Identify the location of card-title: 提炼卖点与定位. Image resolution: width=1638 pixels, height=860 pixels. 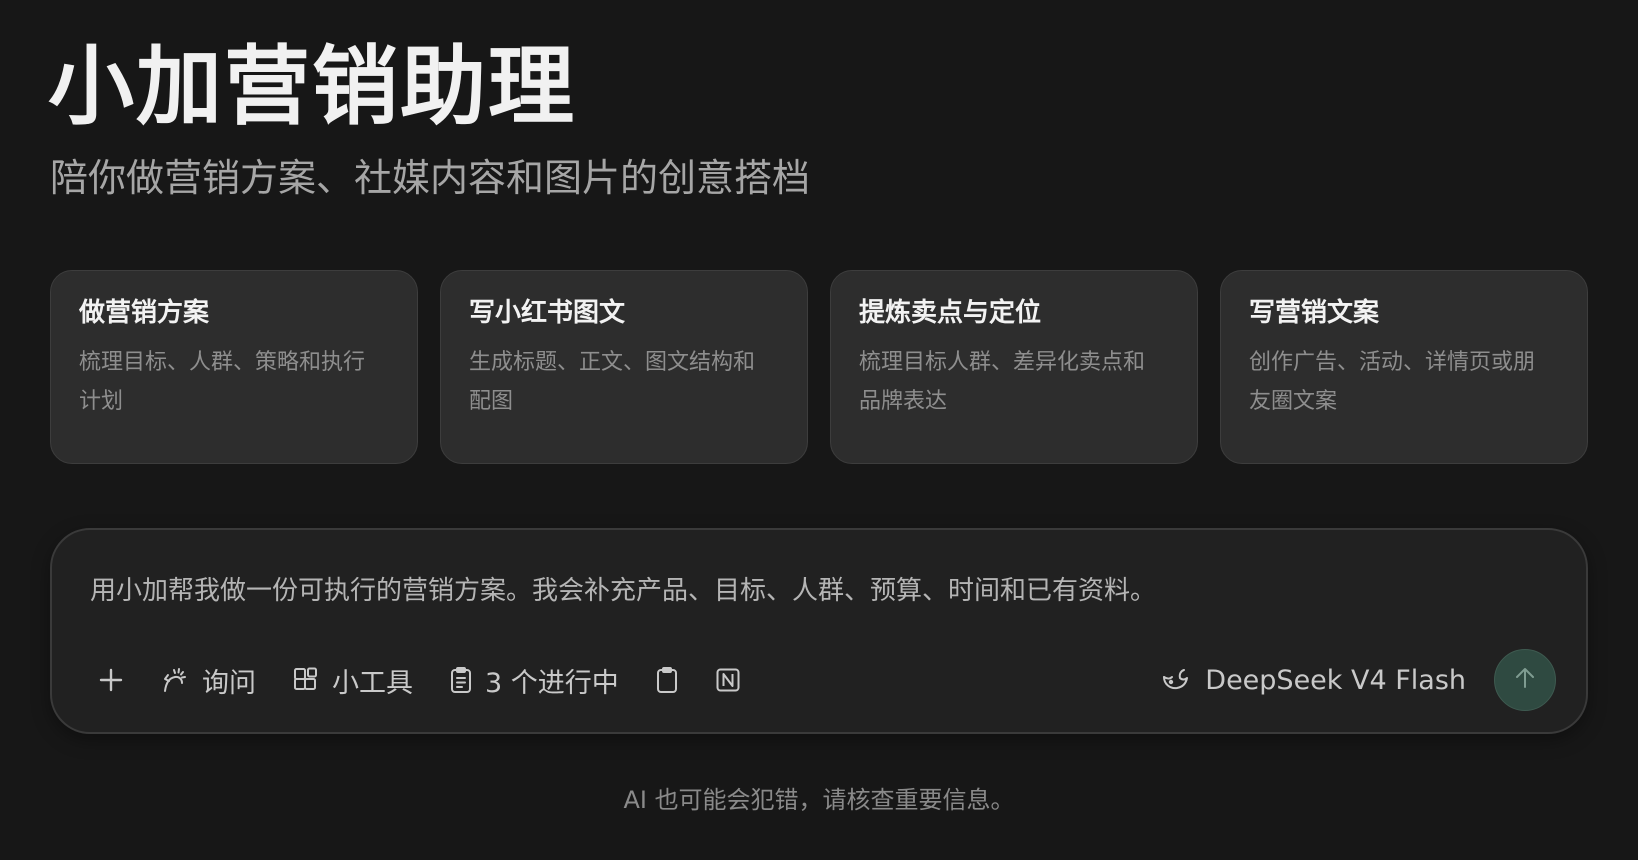
(950, 313).